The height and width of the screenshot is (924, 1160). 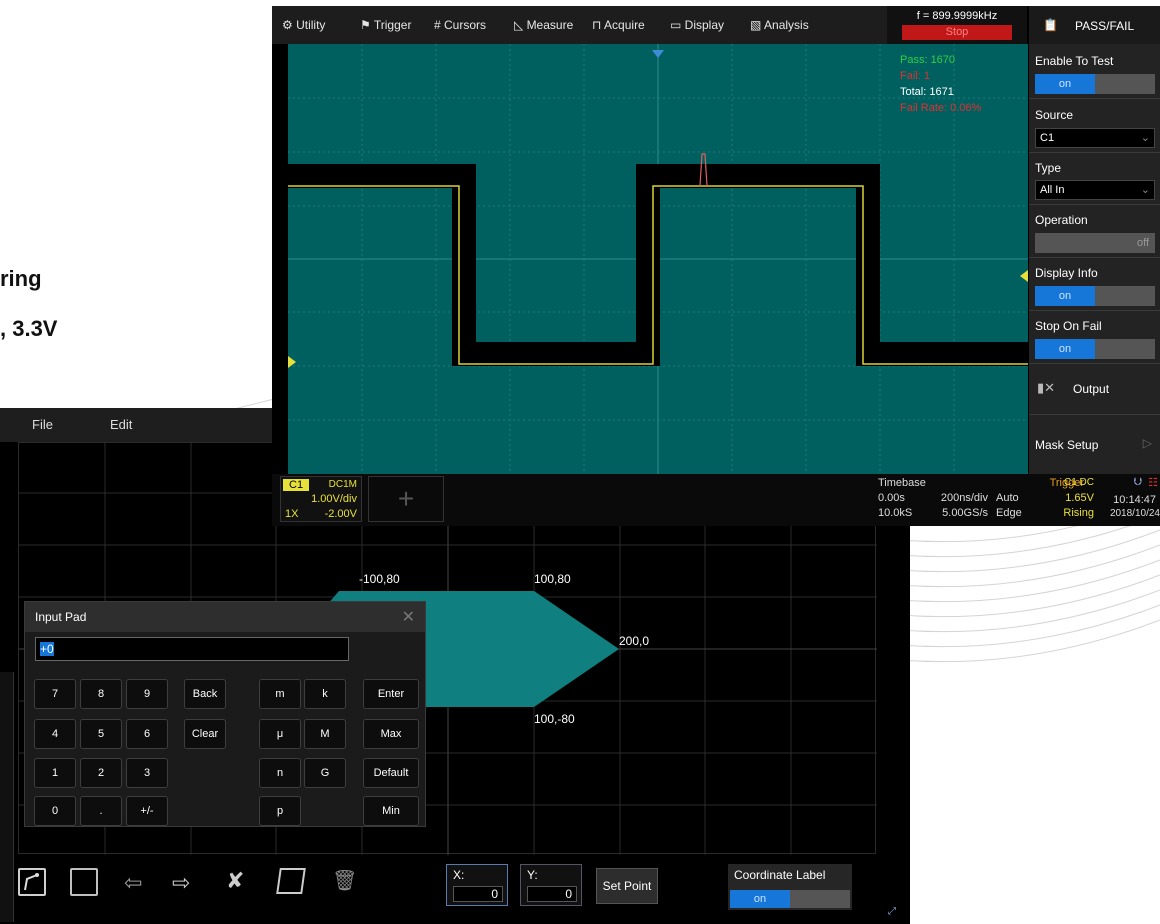 I want to click on usb-icon: ⮋, so click(x=1137, y=482).